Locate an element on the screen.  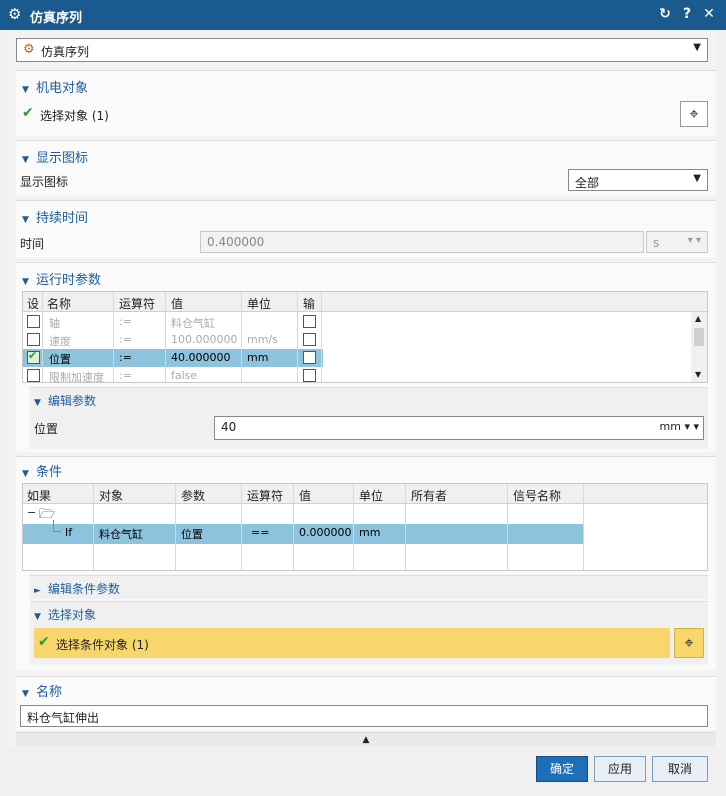
scroll-up-icon: ▲ is located at coordinates (698, 318).